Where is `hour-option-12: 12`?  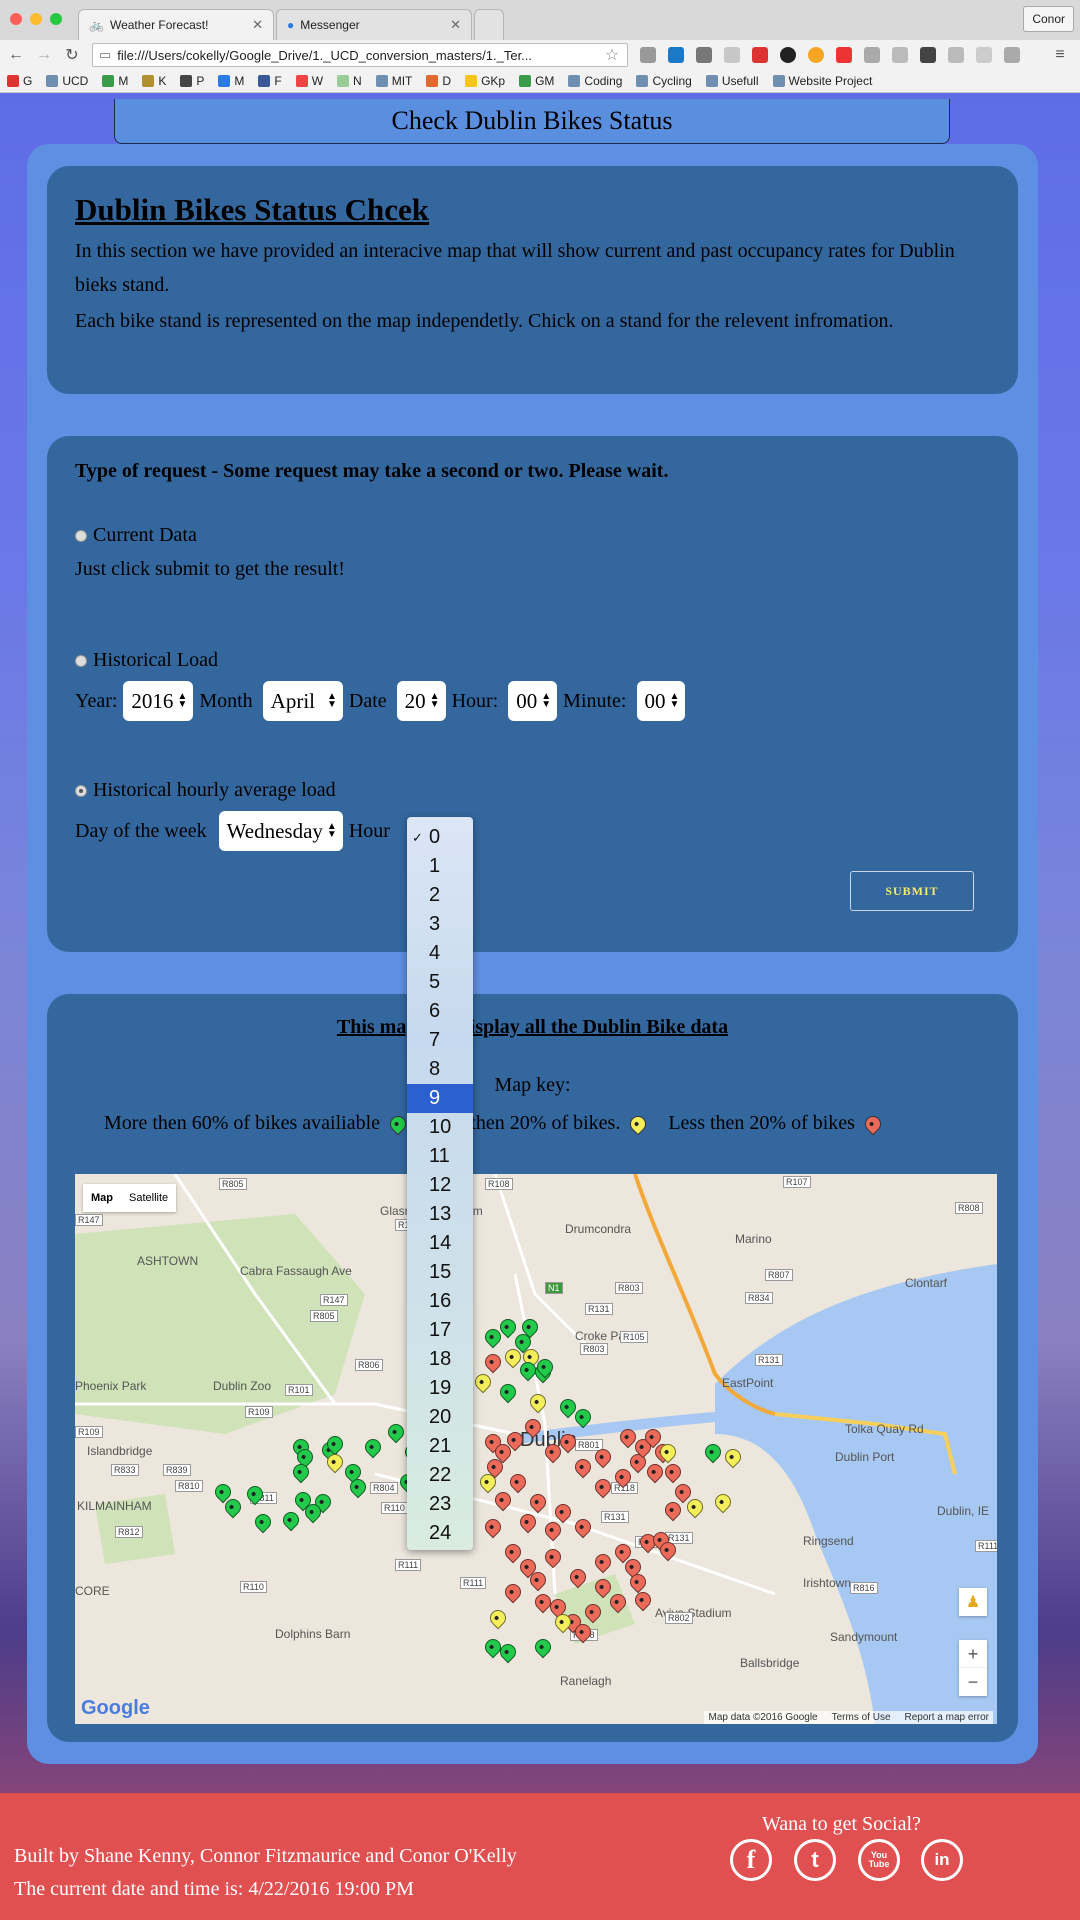
hour-option-12: 12 is located at coordinates (440, 1185).